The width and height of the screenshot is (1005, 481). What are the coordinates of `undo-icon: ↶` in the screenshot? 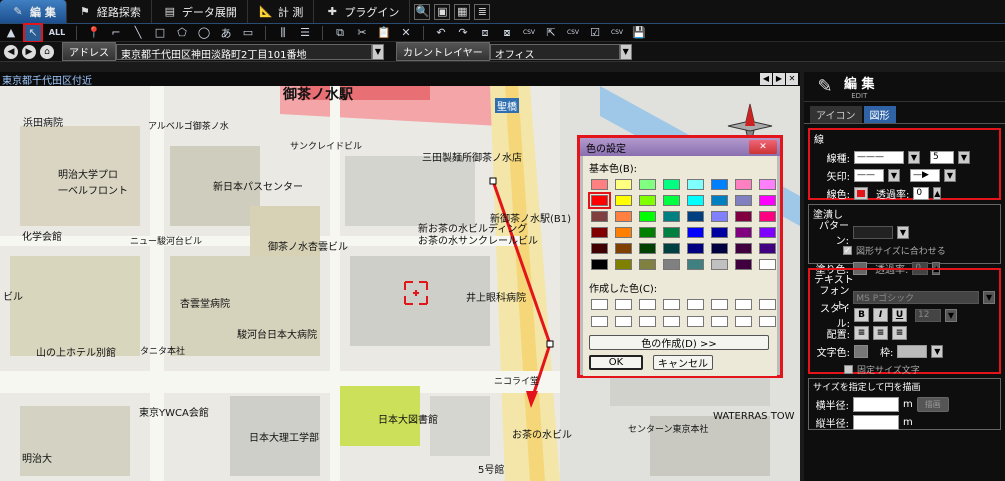 It's located at (441, 33).